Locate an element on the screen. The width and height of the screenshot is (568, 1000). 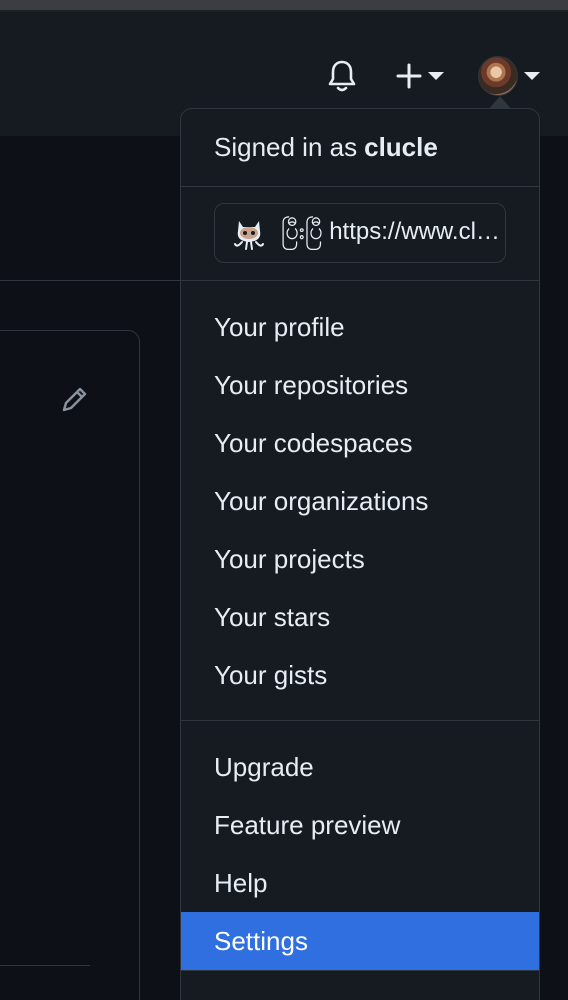
edit-button is located at coordinates (74, 400).